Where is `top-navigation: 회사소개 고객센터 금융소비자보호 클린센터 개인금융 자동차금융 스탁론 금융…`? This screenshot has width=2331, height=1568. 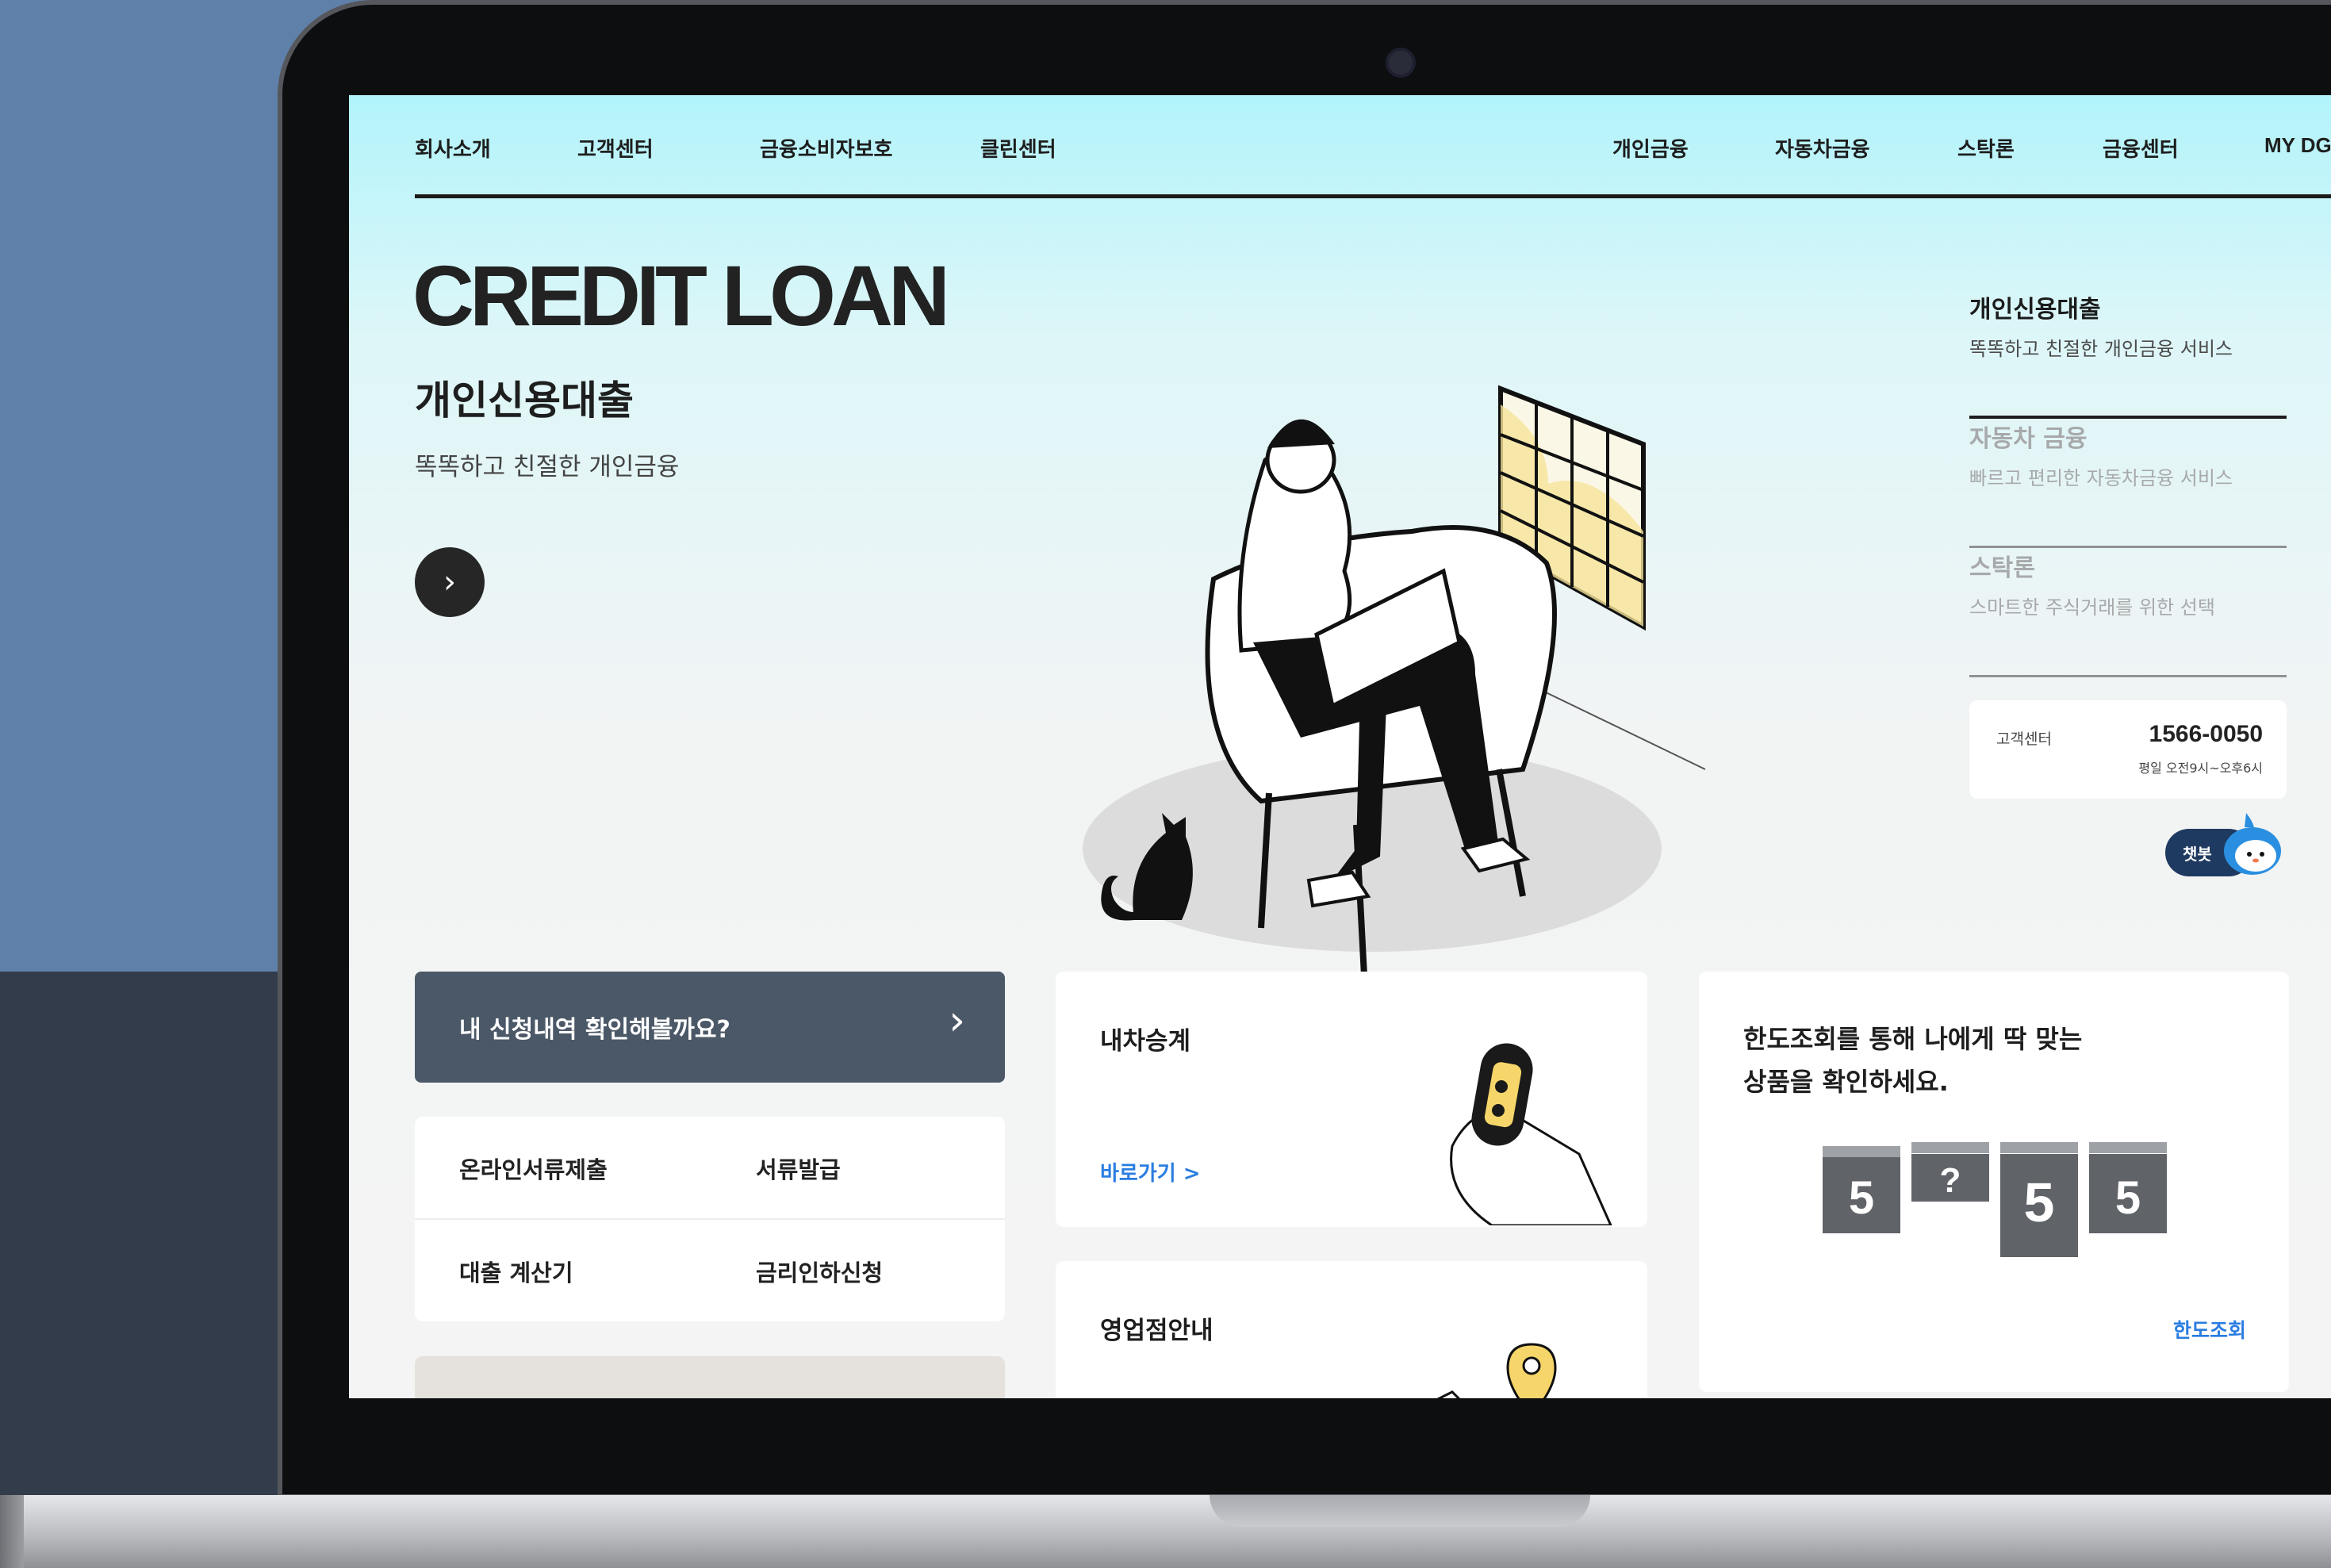 top-navigation: 회사소개 고객센터 금융소비자보호 클린센터 개인금융 자동차금융 스탁론 금융… is located at coordinates (1373, 146).